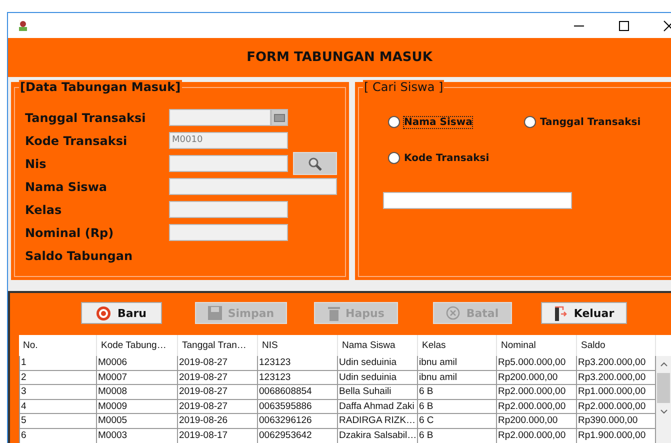 This screenshot has height=443, width=671. What do you see at coordinates (58, 363) in the screenshot?
I see `table-cell: 1` at bounding box center [58, 363].